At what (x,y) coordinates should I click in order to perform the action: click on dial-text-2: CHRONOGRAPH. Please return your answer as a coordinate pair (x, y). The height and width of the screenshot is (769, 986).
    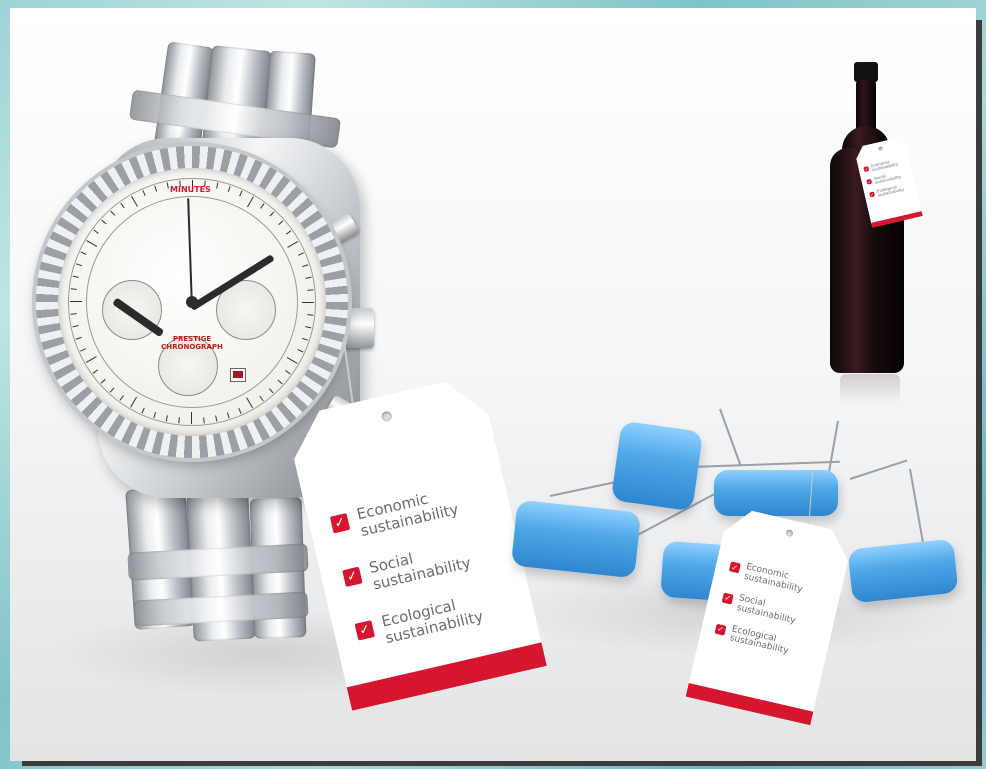
    Looking at the image, I should click on (192, 346).